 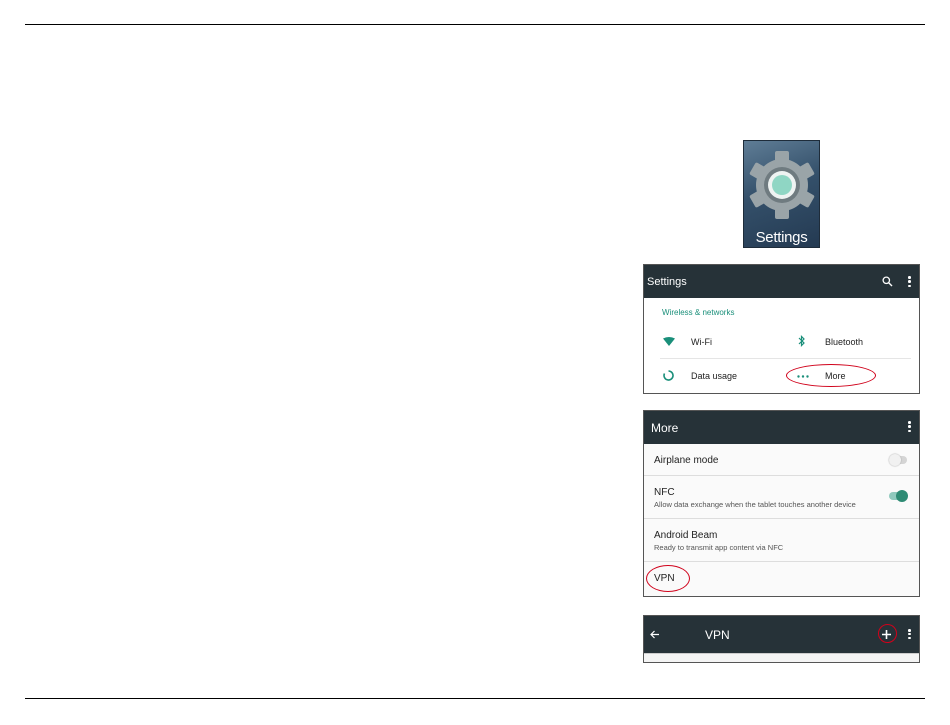 I want to click on more-highlight-circle, so click(x=831, y=375).